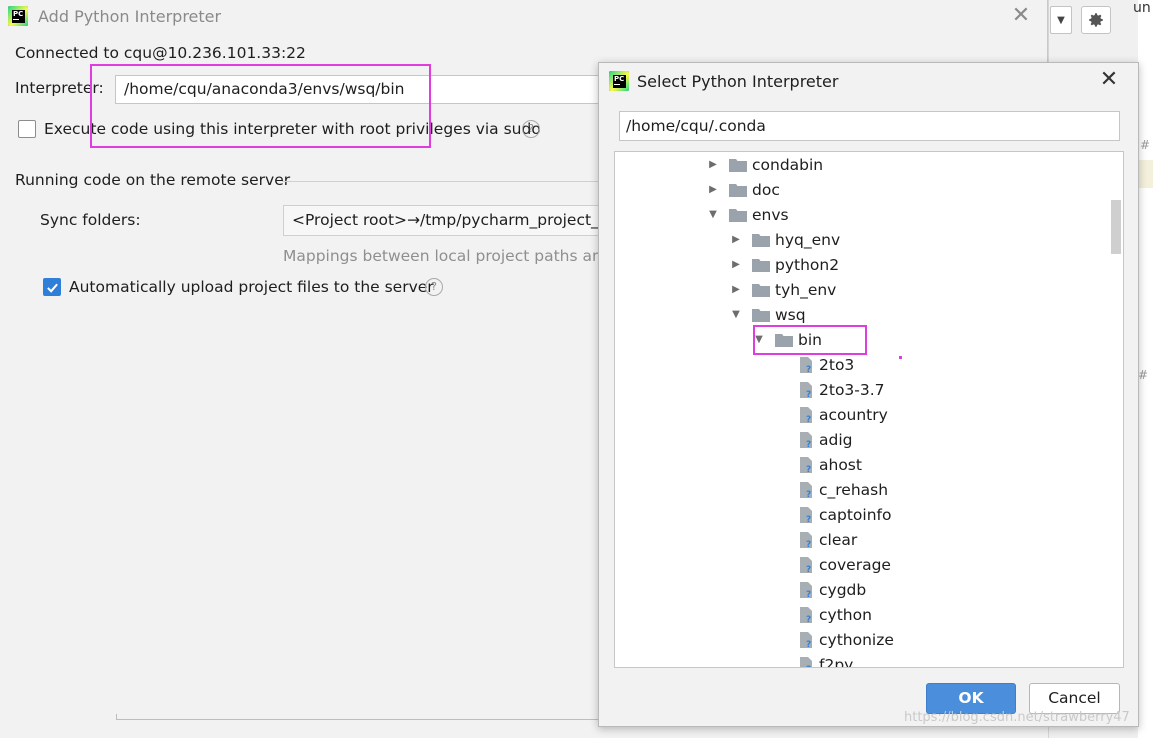  I want to click on tree-item-label: python2, so click(807, 264).